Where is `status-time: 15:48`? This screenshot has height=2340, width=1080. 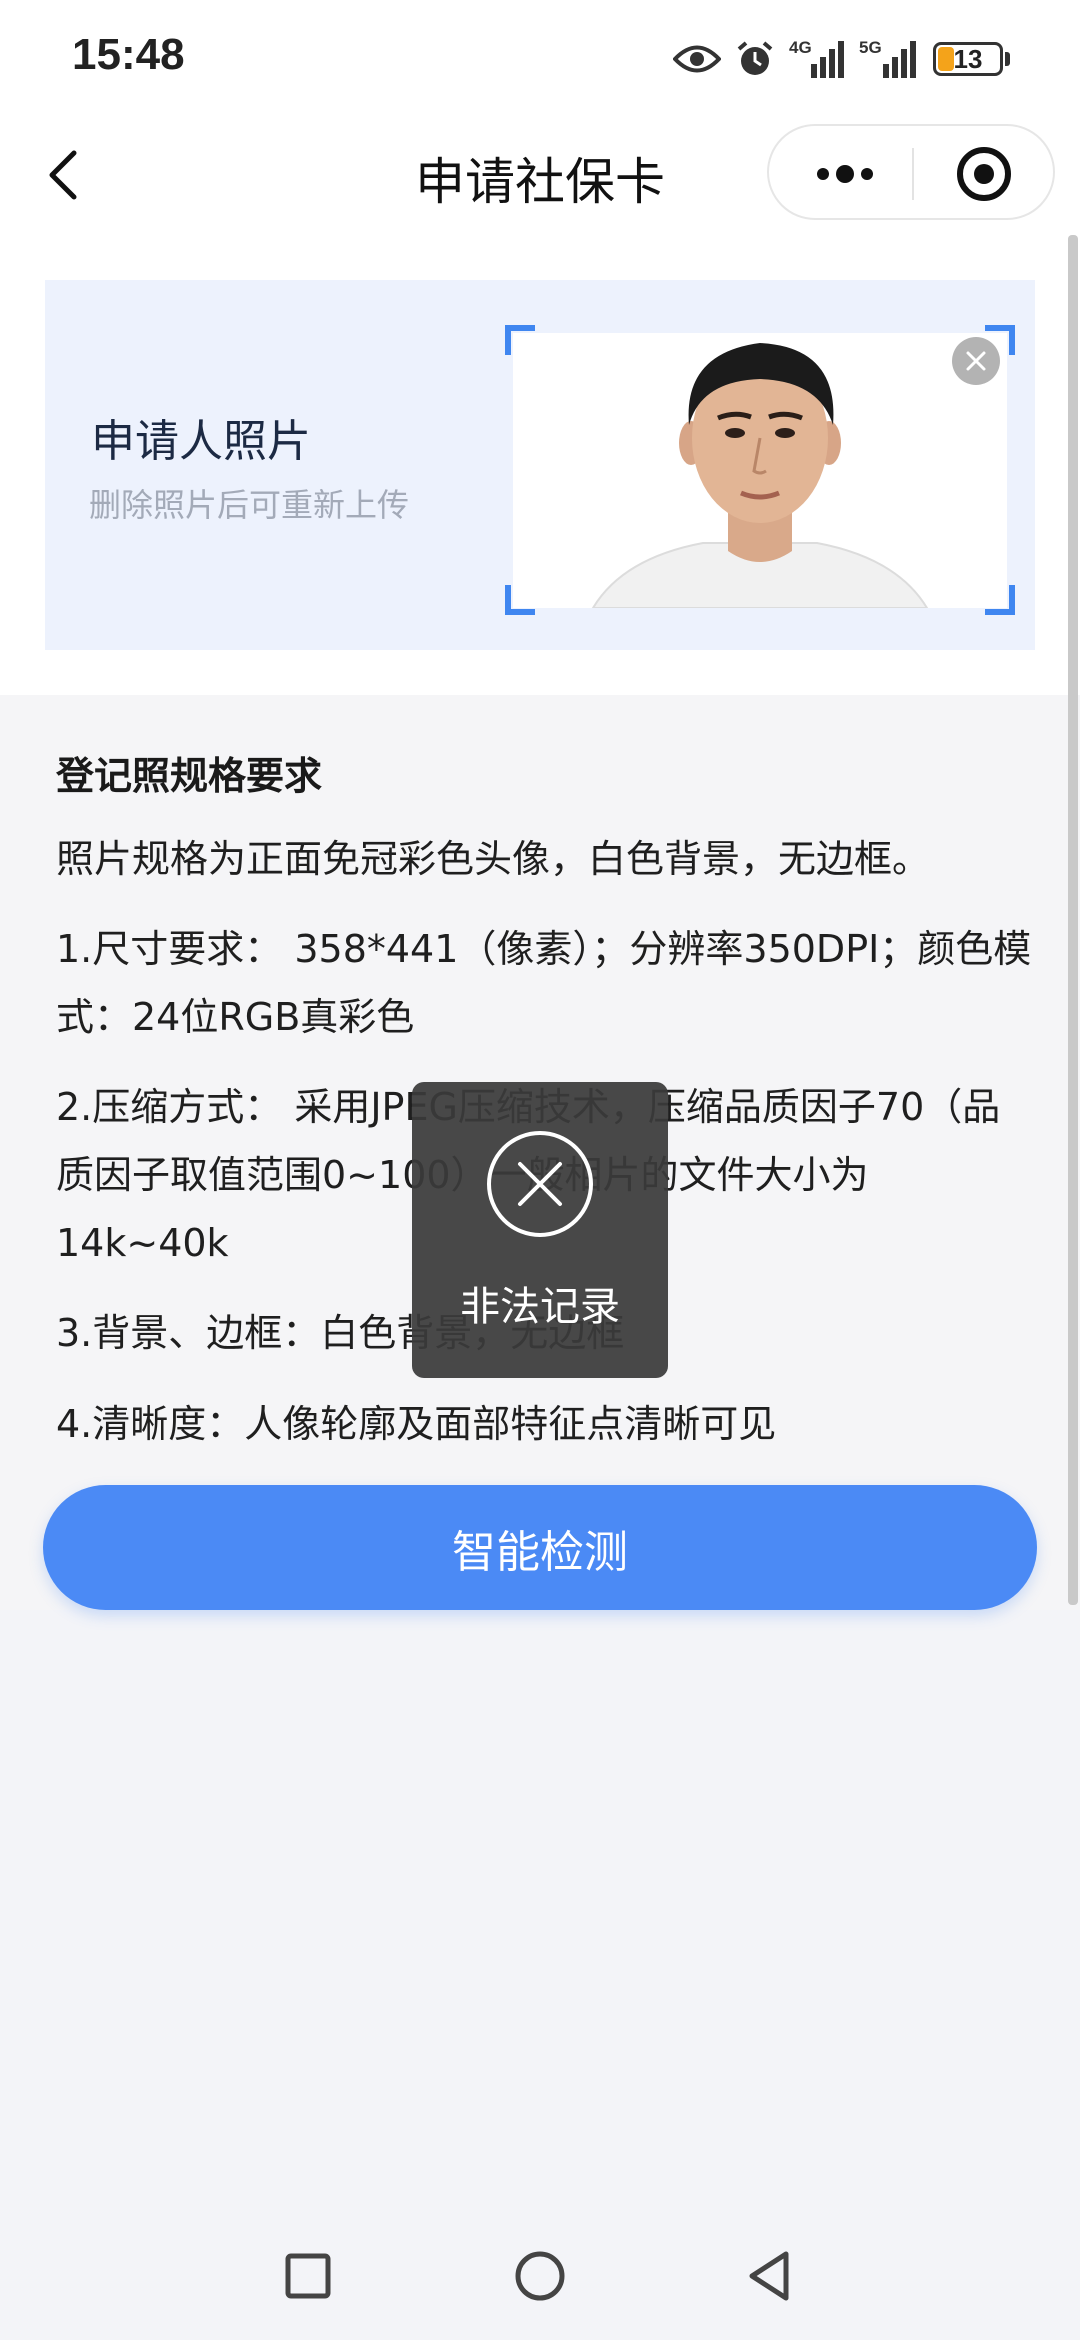
status-time: 15:48 is located at coordinates (128, 54).